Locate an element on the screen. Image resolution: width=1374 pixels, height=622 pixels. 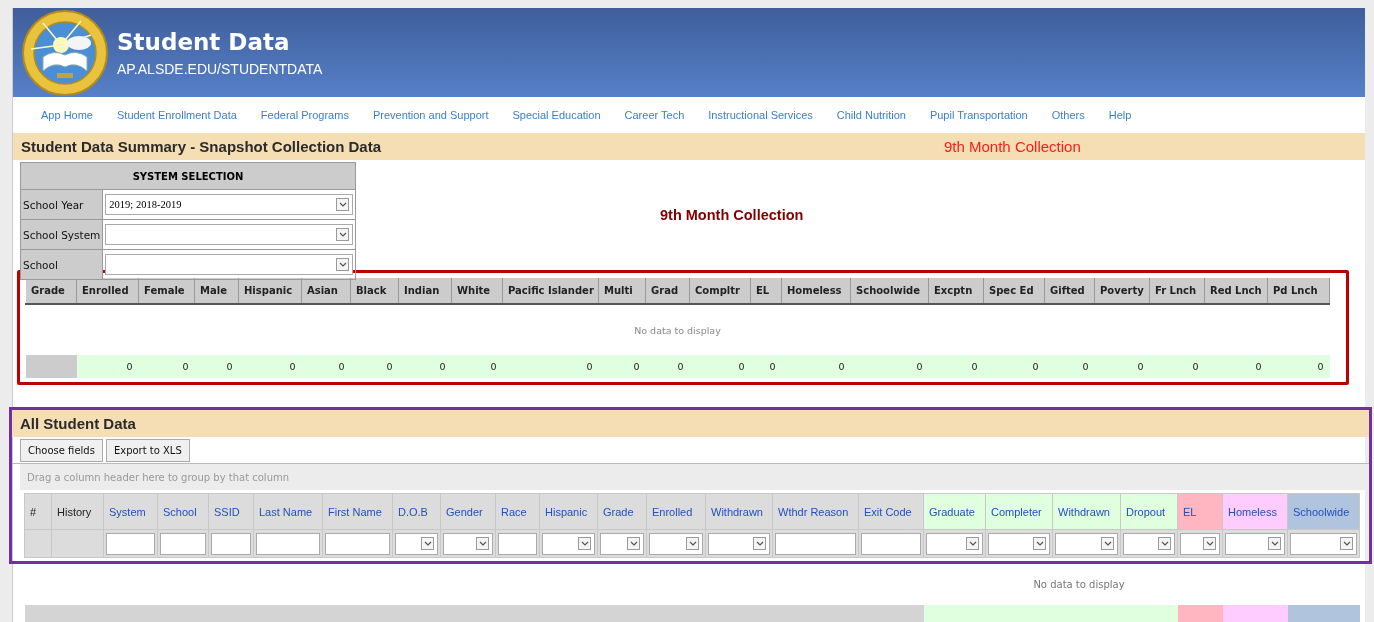
toolbar-button: Export to XLS is located at coordinates (147, 450).